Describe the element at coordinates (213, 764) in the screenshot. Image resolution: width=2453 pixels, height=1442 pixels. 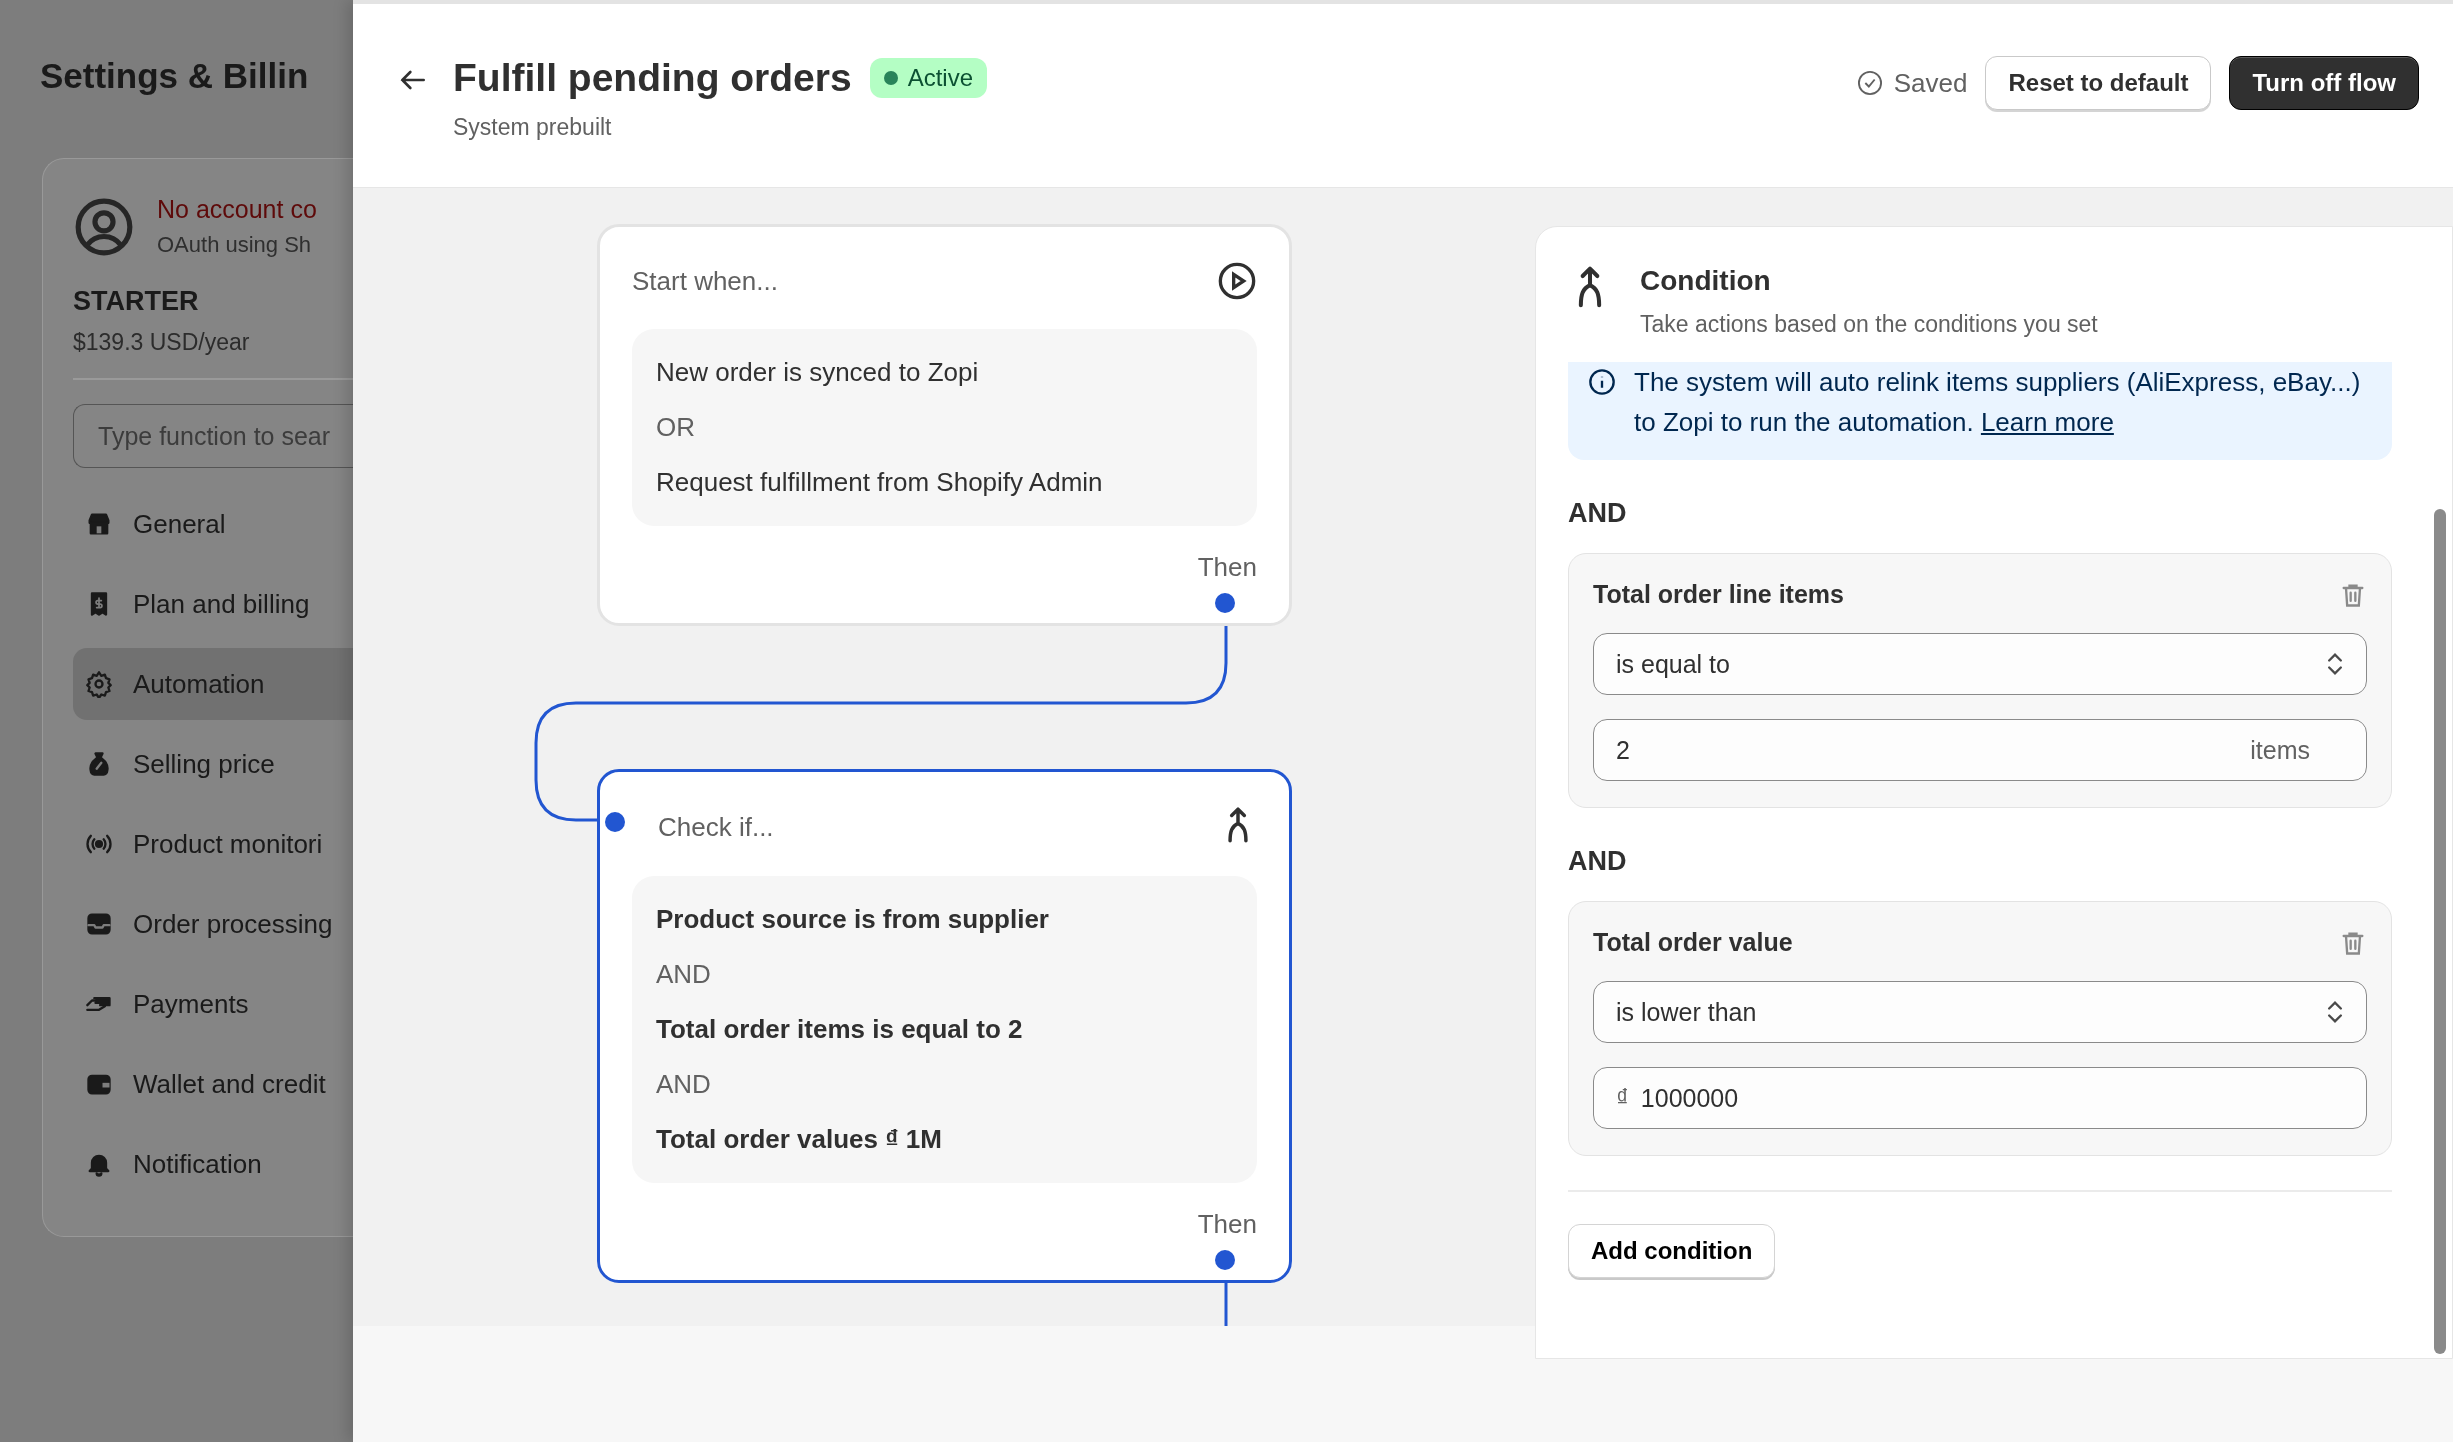
I see `sidebar-item: Selling price` at that location.